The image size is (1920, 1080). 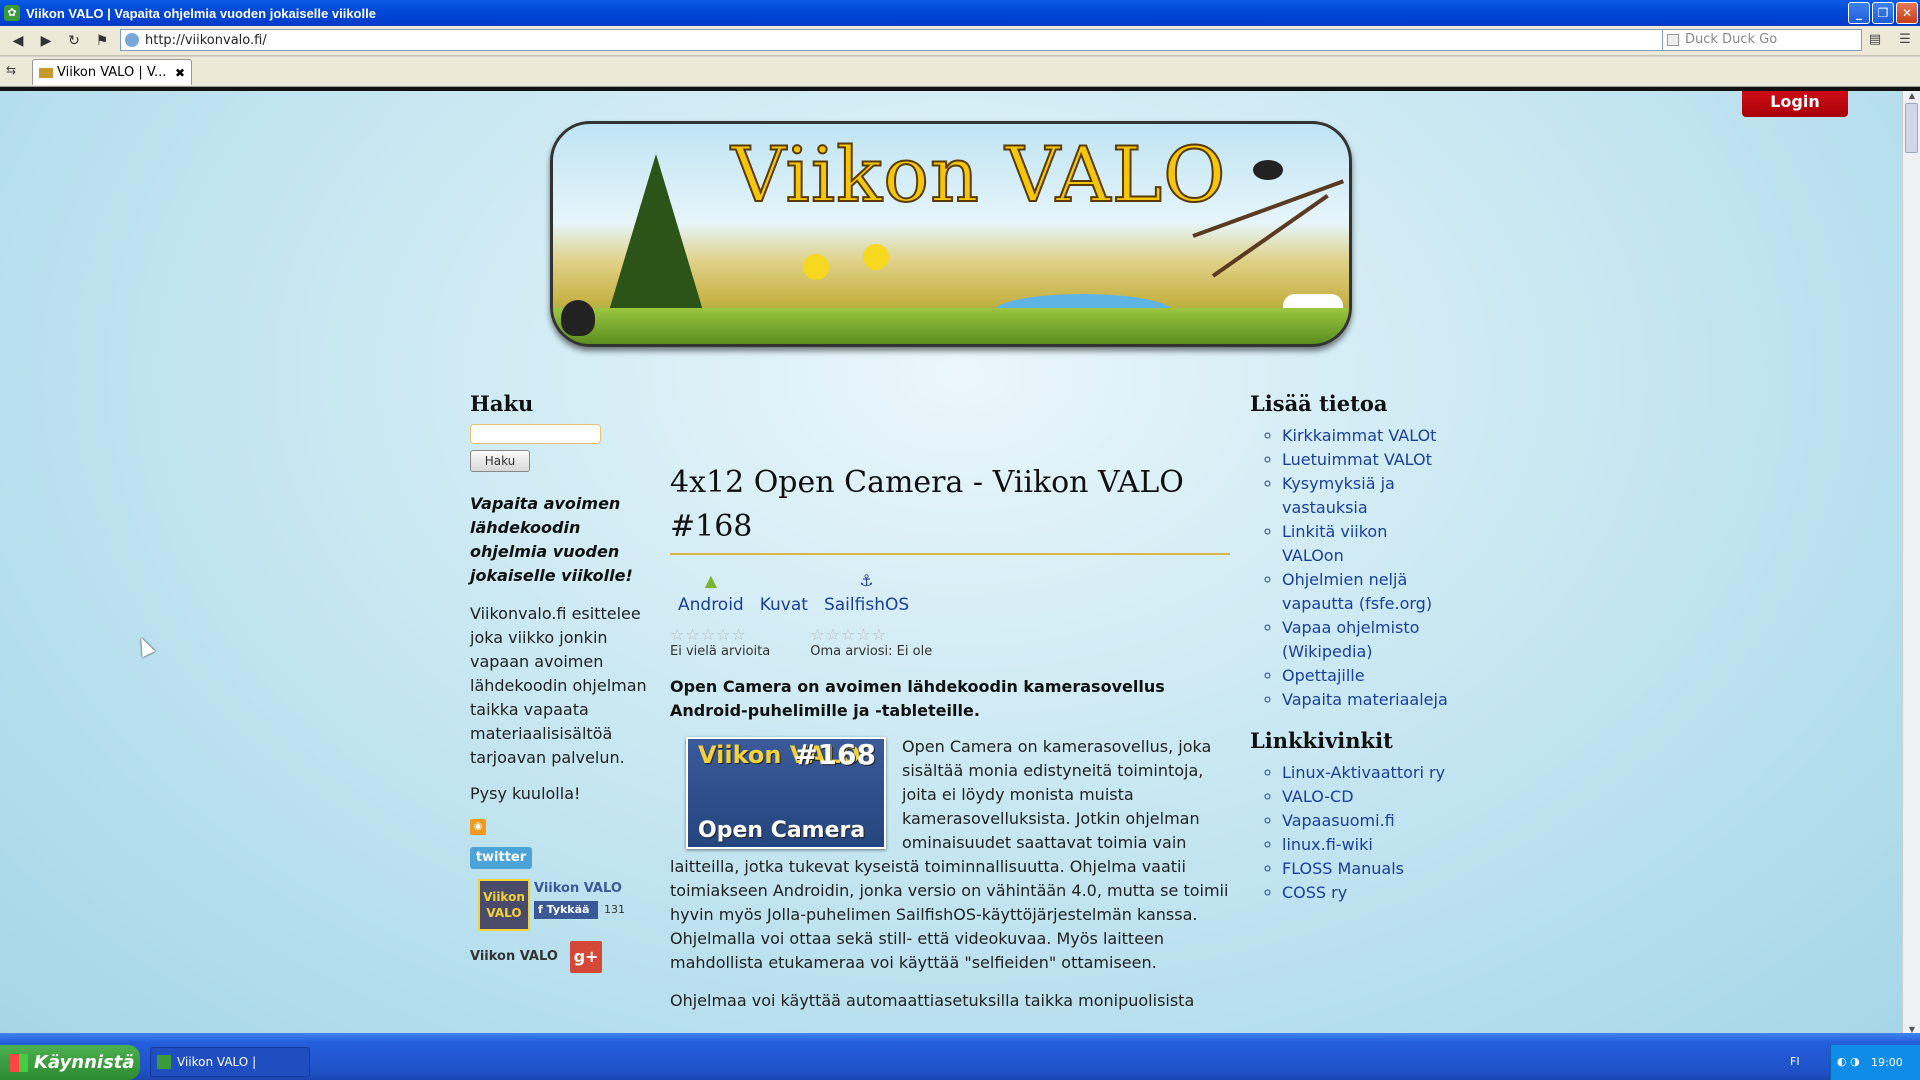 What do you see at coordinates (1673, 40) in the screenshot?
I see `search-engine-icon` at bounding box center [1673, 40].